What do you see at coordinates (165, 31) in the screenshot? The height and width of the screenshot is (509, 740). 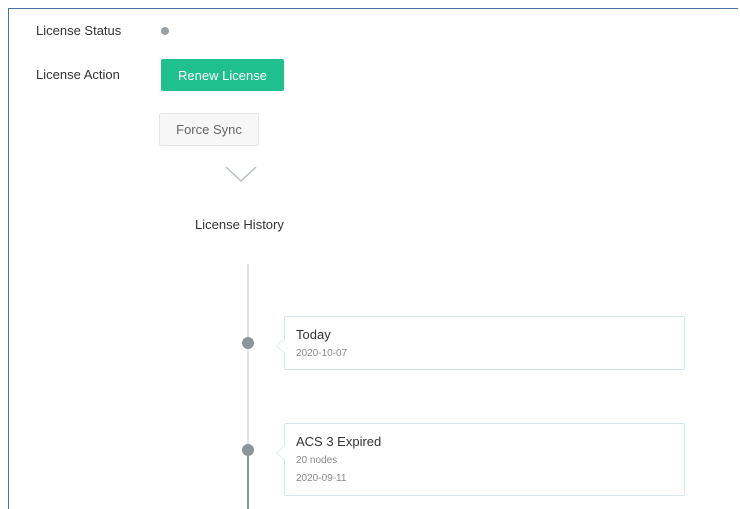 I see `status-dot-icon` at bounding box center [165, 31].